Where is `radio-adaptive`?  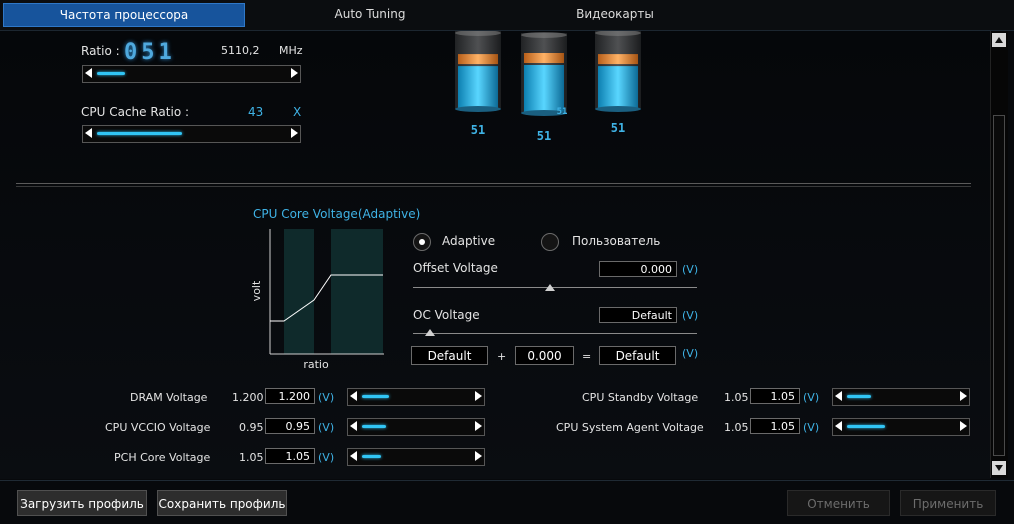
radio-adaptive is located at coordinates (422, 242).